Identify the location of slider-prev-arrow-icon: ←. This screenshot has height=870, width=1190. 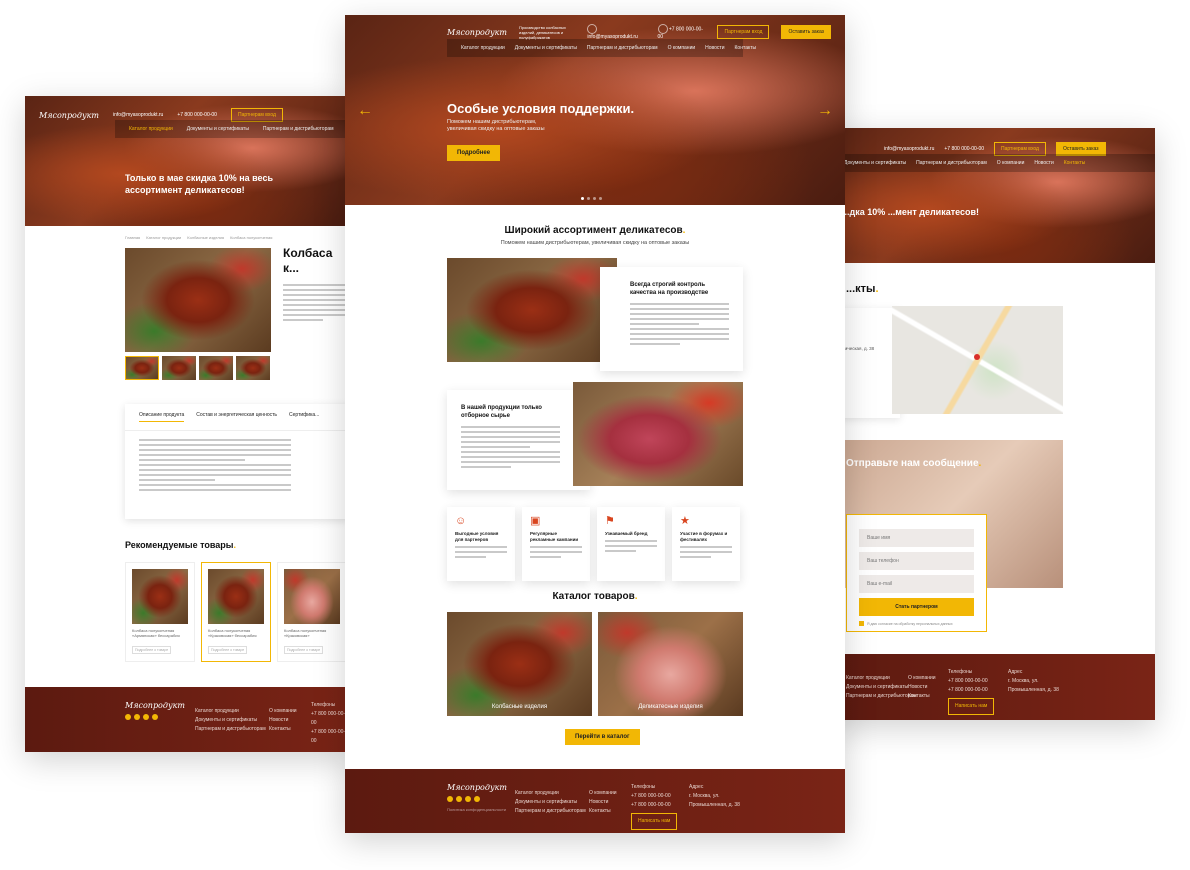
(365, 111).